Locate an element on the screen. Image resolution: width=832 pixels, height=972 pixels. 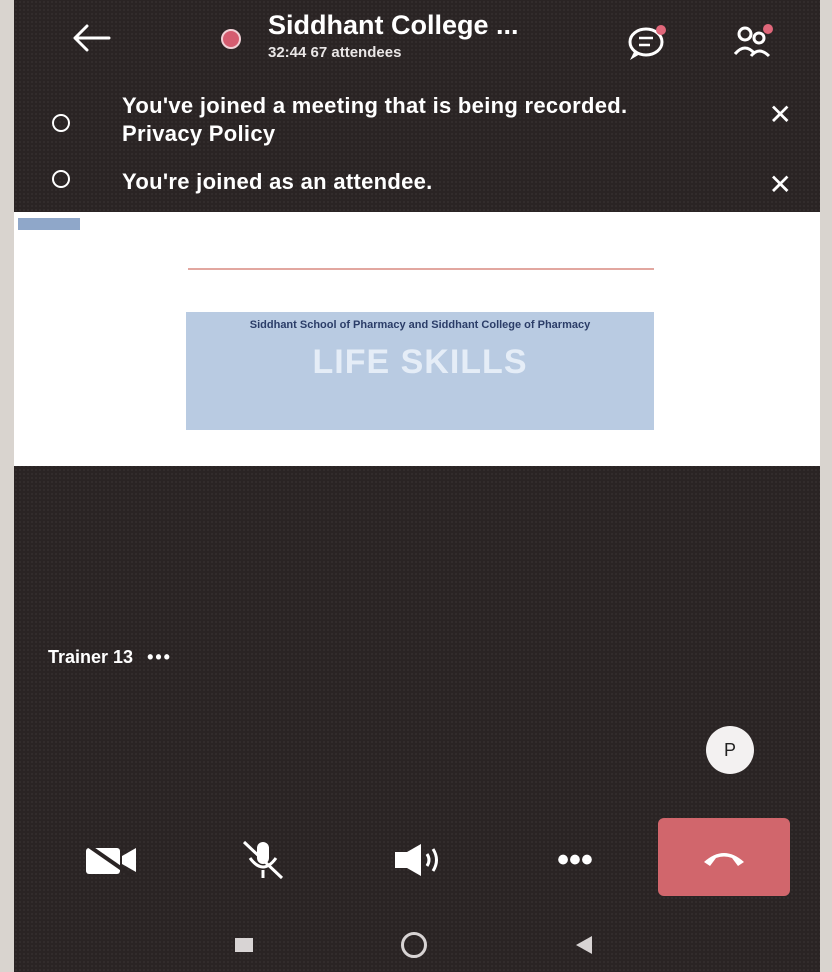
more-icon: ••• is located at coordinates (575, 860).